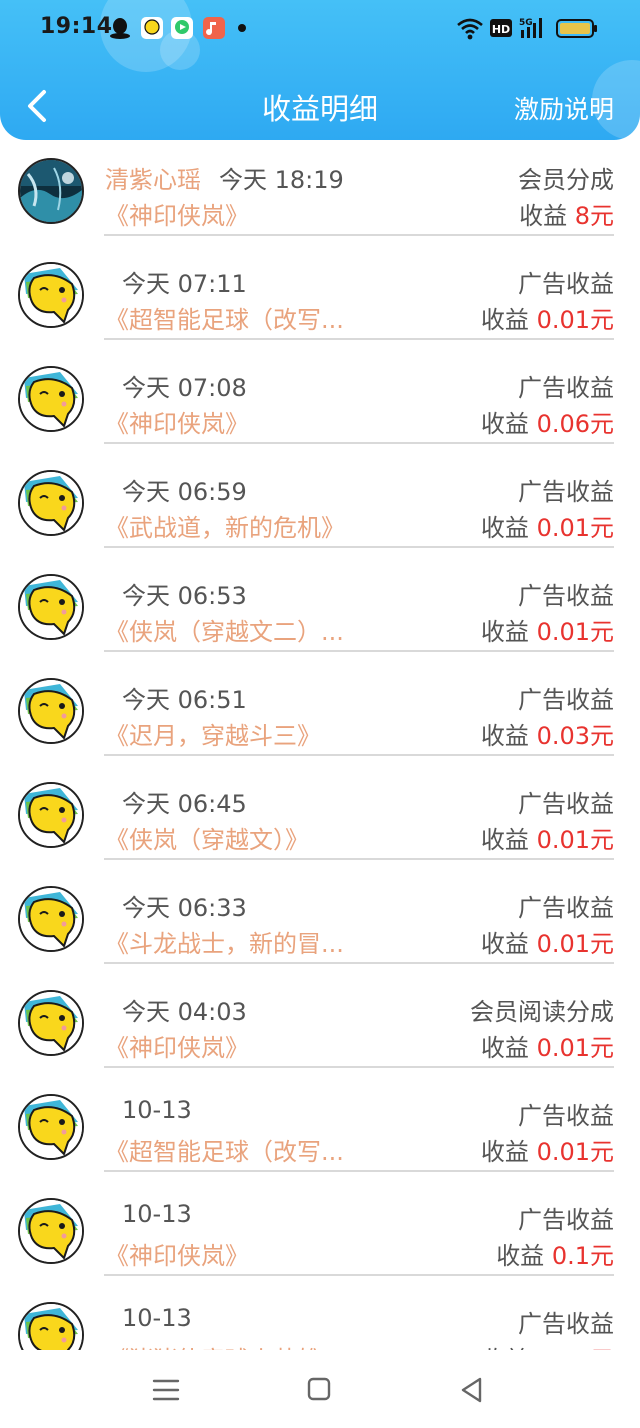  What do you see at coordinates (320, 400) in the screenshot?
I see `earning-row: 今天 07:08 《神印侠岚》 广告收益 收益 0.06元` at bounding box center [320, 400].